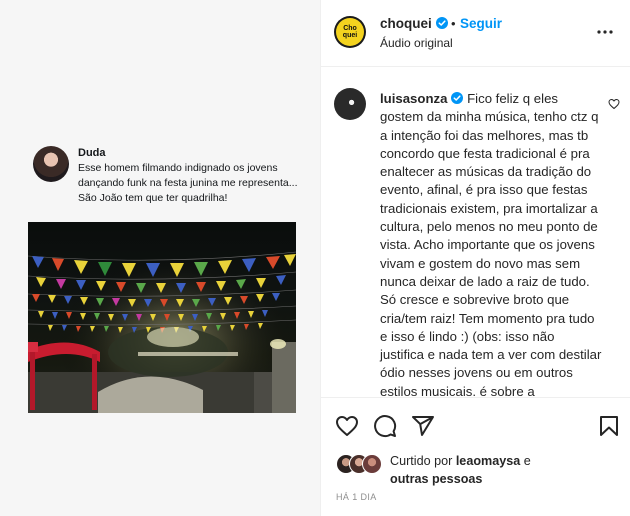 The height and width of the screenshot is (516, 630). What do you see at coordinates (350, 104) in the screenshot?
I see `comment-avatar` at bounding box center [350, 104].